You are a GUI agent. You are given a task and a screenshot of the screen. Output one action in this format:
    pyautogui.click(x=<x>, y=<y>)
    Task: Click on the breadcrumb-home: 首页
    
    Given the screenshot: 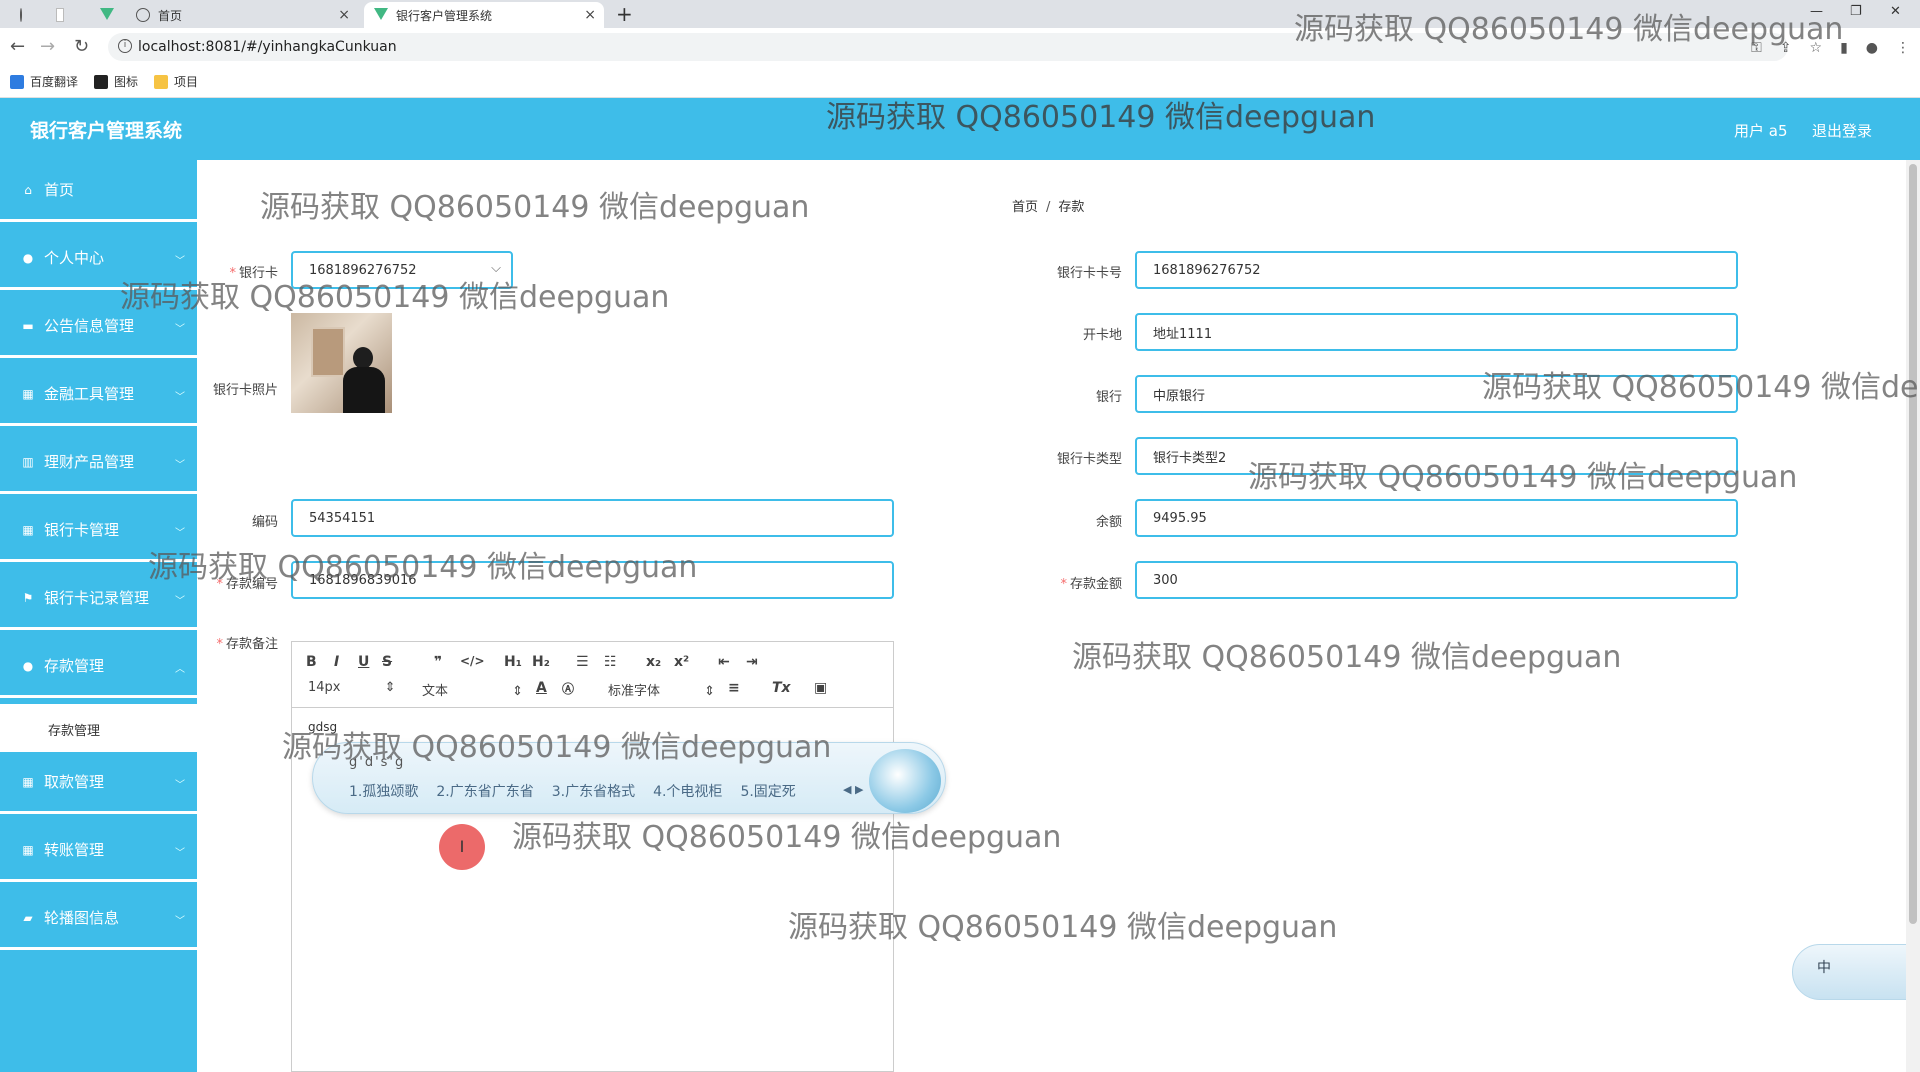 What is the action you would take?
    pyautogui.click(x=1025, y=207)
    